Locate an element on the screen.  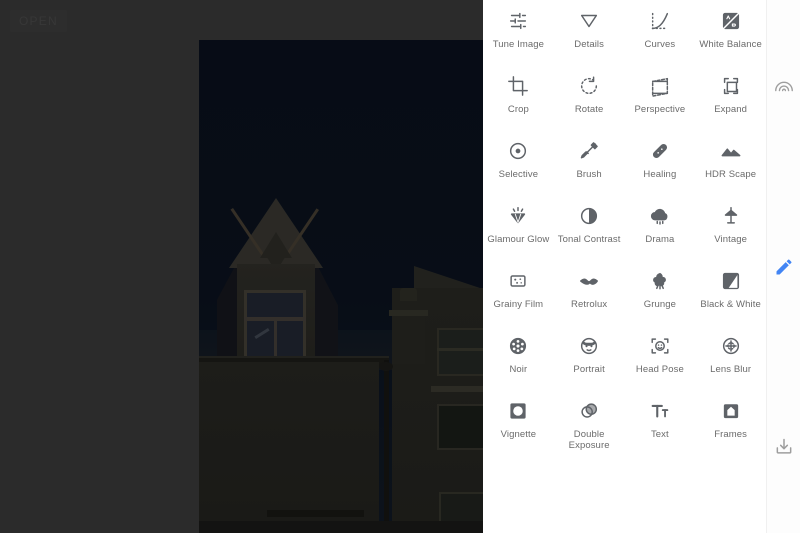
rotate-icon is located at coordinates (589, 86).